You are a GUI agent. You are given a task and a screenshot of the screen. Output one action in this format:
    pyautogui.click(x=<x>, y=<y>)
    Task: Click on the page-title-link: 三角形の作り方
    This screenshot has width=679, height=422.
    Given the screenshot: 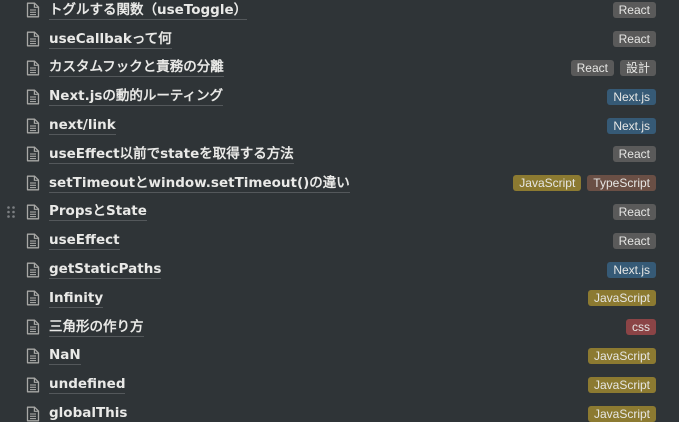 What is the action you would take?
    pyautogui.click(x=96, y=327)
    